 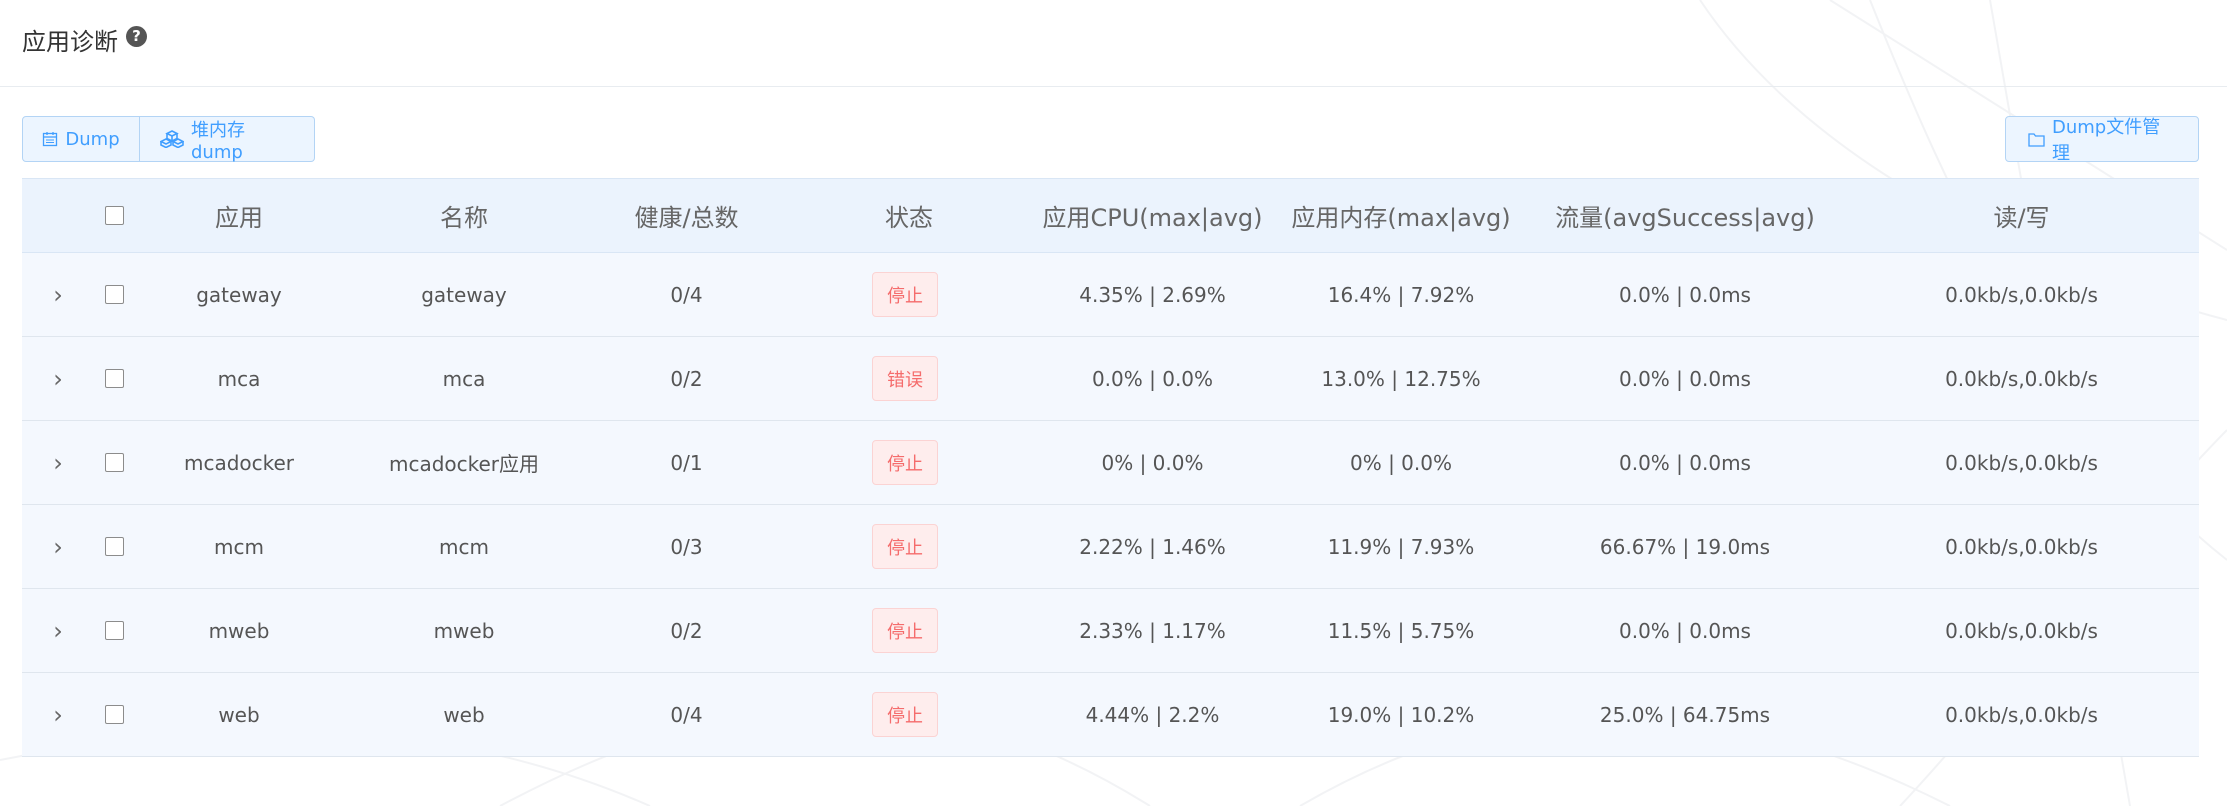 I want to click on column-header-read-write: 读/写, so click(x=2021, y=218).